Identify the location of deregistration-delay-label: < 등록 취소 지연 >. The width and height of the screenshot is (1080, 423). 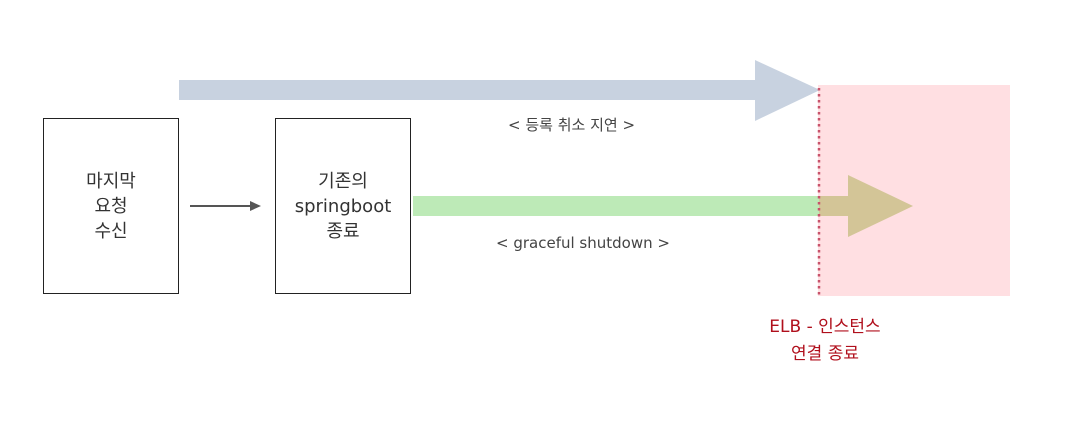
(572, 125).